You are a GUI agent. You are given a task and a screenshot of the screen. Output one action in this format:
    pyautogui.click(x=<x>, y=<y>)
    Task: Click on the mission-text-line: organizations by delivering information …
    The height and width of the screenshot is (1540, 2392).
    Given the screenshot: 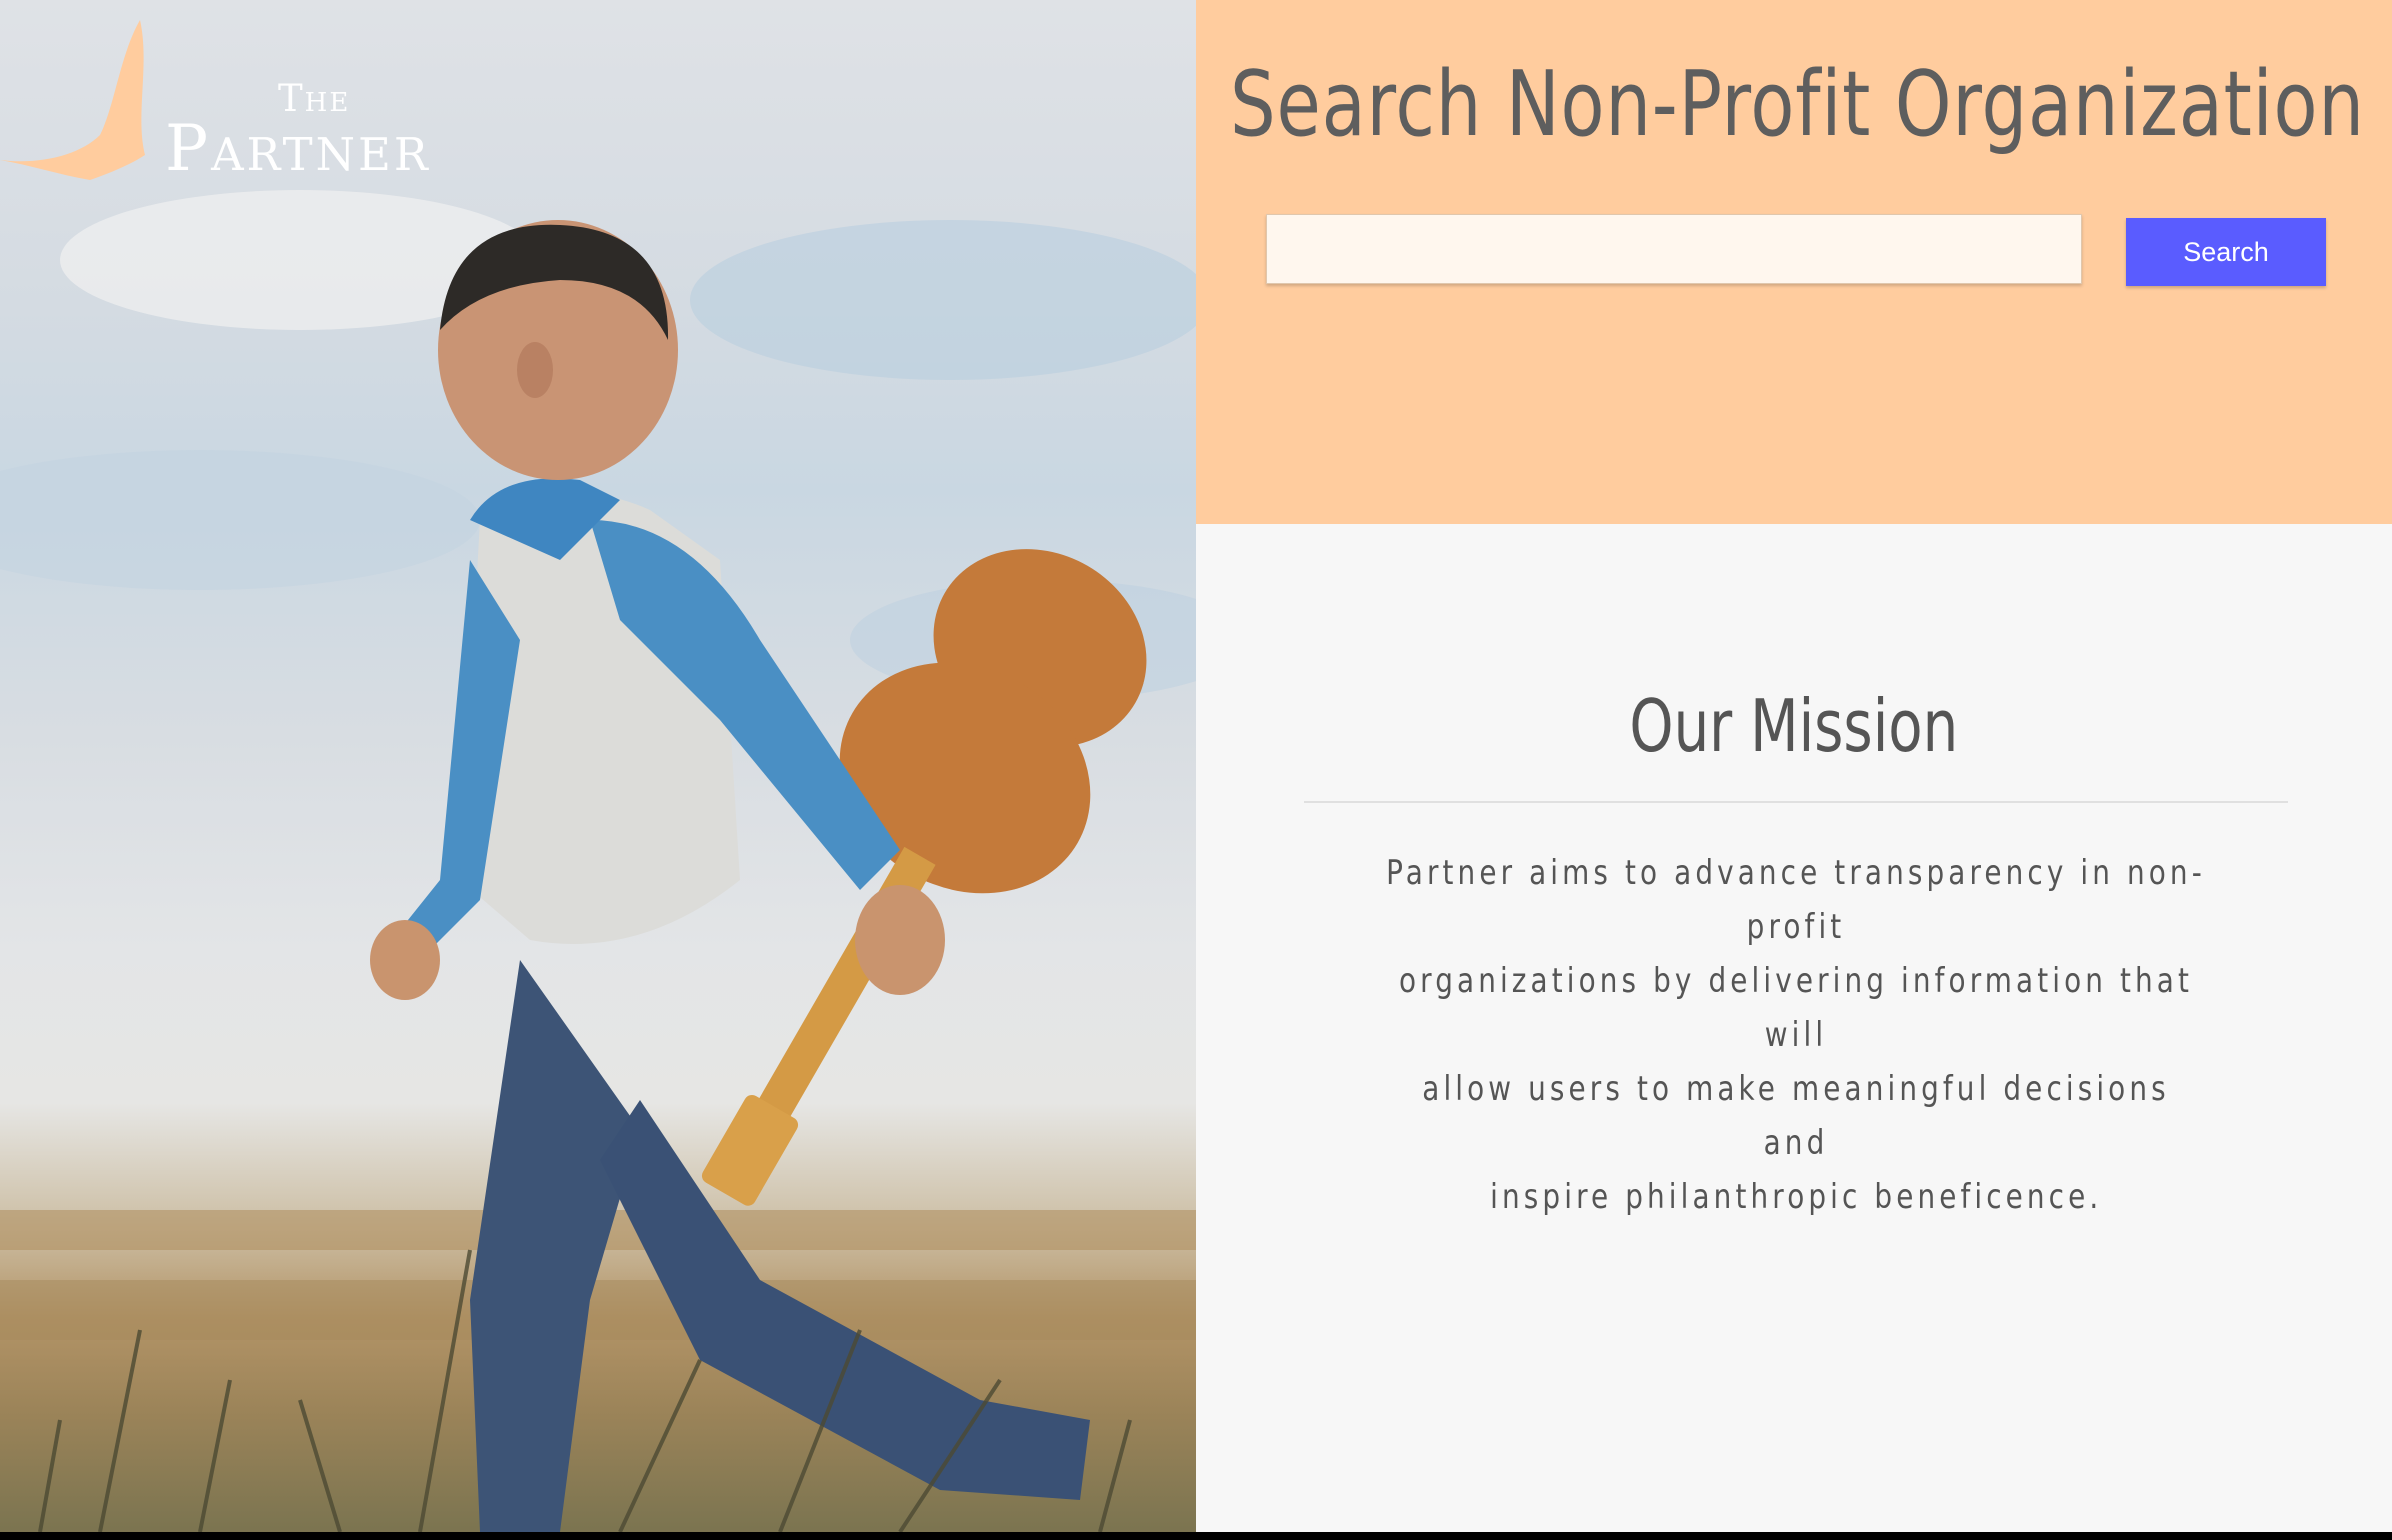 What is the action you would take?
    pyautogui.click(x=1796, y=1008)
    